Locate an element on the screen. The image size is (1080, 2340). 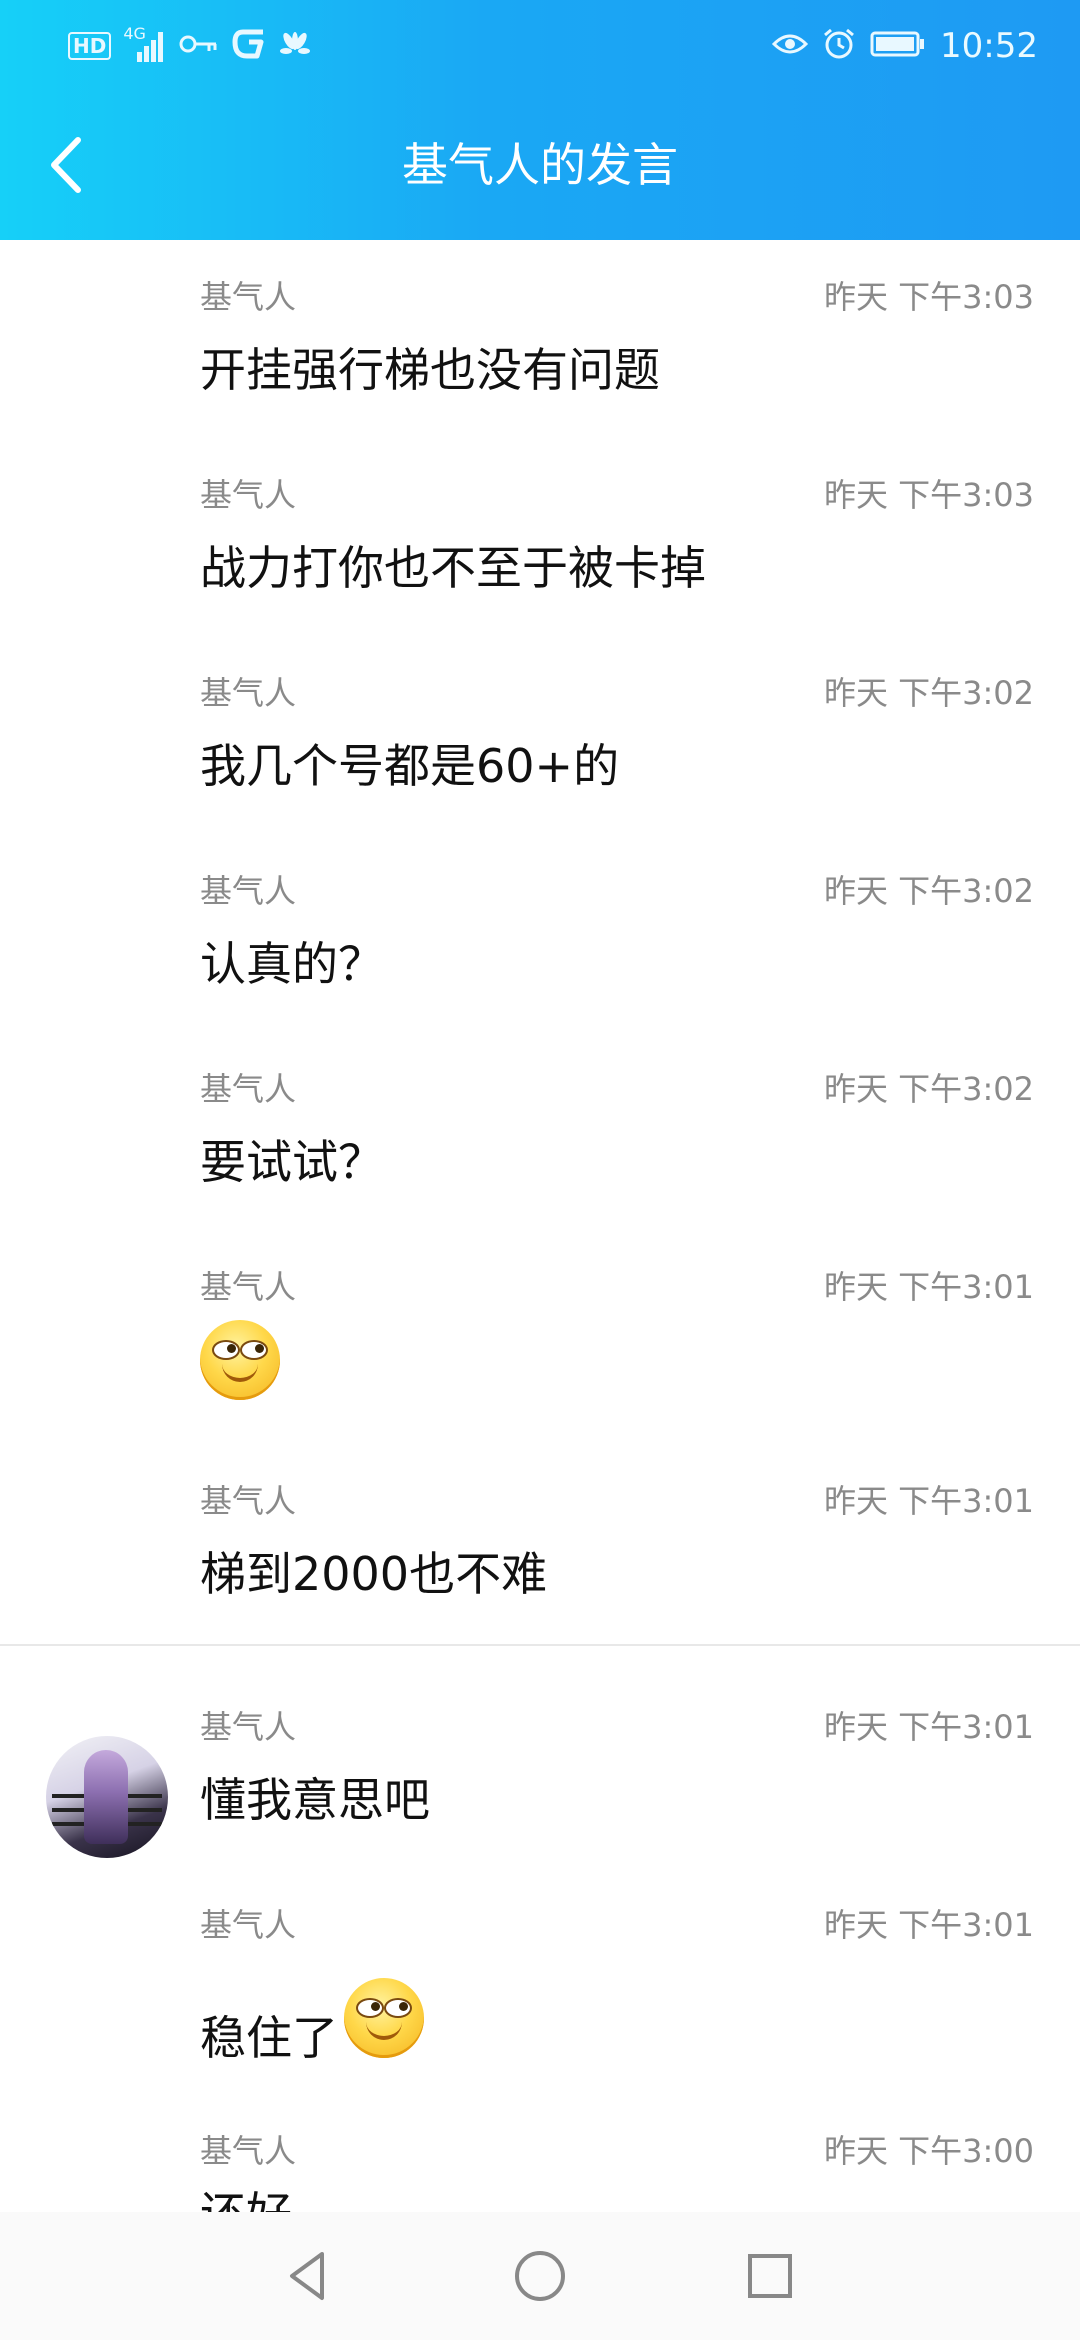
message-text-with-emoji: 稳住了 is located at coordinates (312, 2018).